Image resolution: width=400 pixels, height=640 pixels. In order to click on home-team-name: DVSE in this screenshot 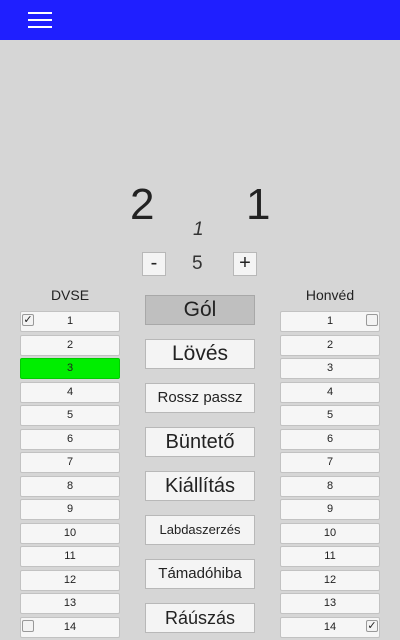, I will do `click(70, 295)`.